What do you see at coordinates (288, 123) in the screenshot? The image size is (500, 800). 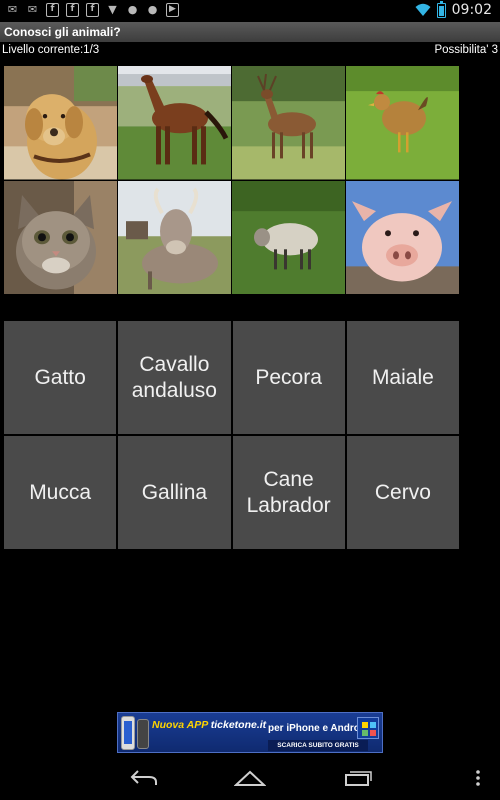 I see `deer-photo` at bounding box center [288, 123].